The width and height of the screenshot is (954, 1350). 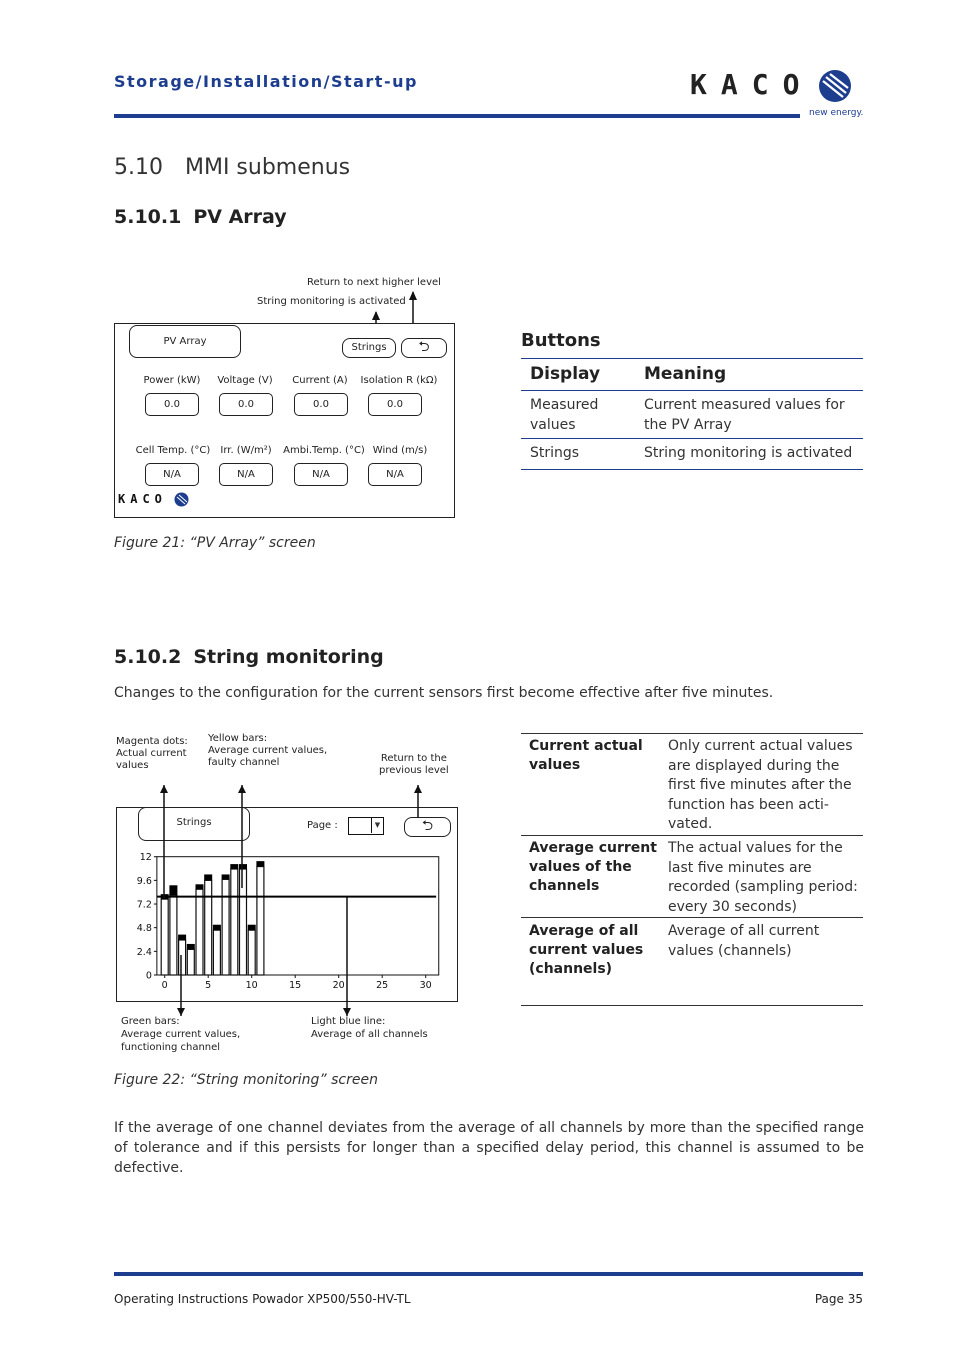 I want to click on y-tick-label: 0, so click(x=149, y=976).